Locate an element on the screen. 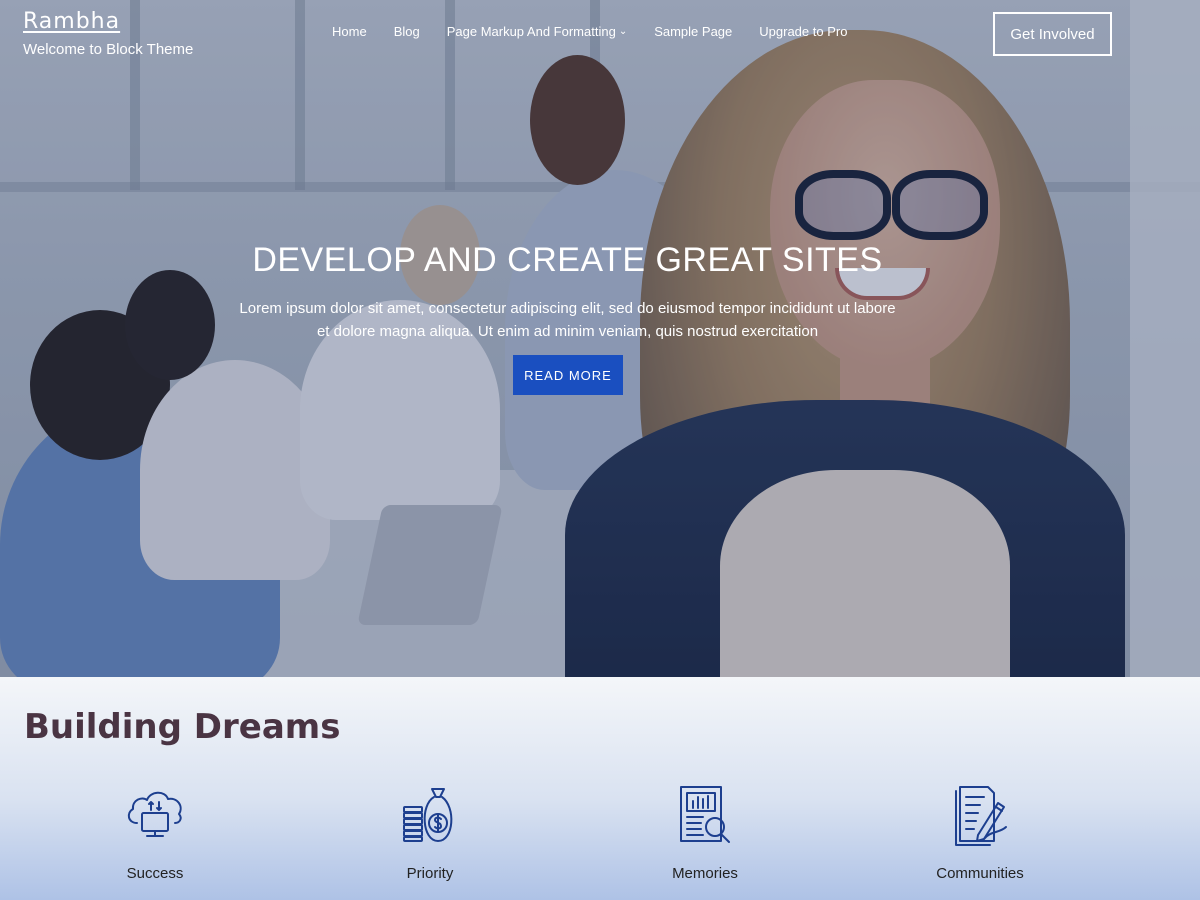  site-tagline: Welcome to Block Theme is located at coordinates (108, 49).